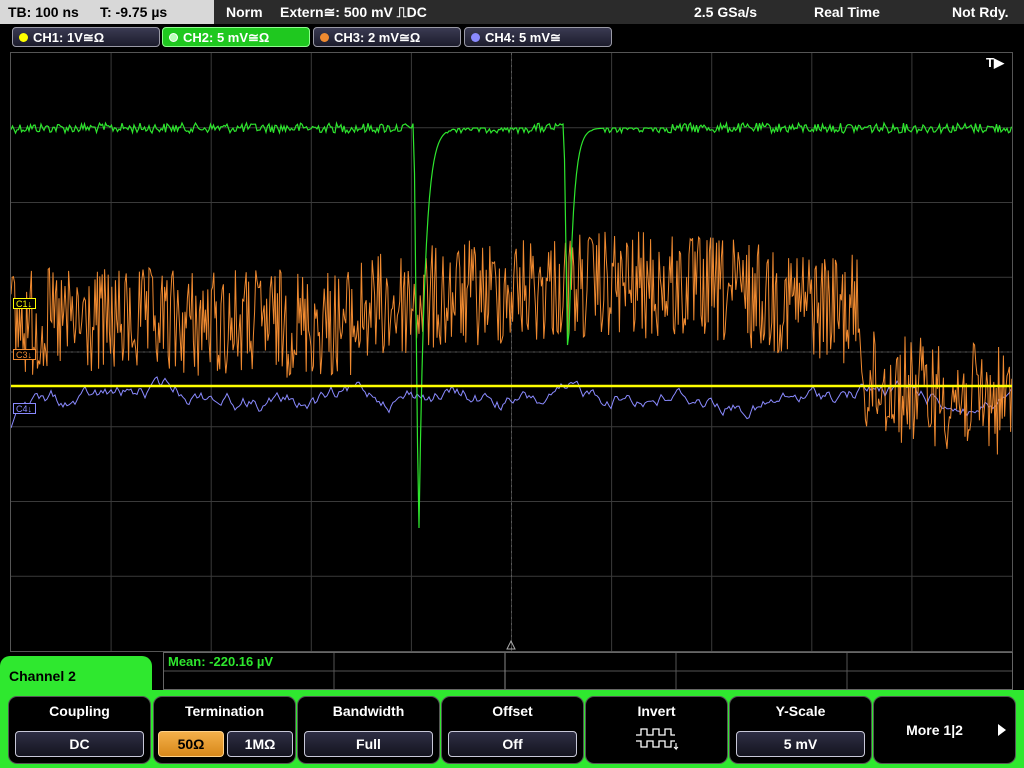 The width and height of the screenshot is (1024, 768). What do you see at coordinates (25, 303) in the screenshot?
I see `ch1-level-marker: C1↓` at bounding box center [25, 303].